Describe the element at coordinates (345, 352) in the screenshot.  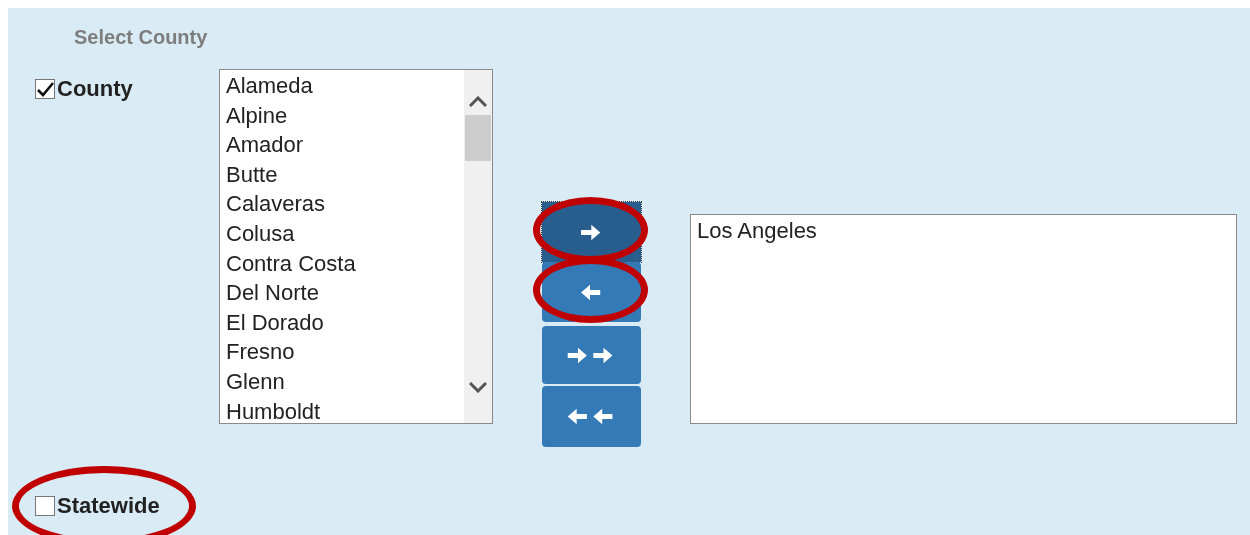
I see `list-item: Fresno` at that location.